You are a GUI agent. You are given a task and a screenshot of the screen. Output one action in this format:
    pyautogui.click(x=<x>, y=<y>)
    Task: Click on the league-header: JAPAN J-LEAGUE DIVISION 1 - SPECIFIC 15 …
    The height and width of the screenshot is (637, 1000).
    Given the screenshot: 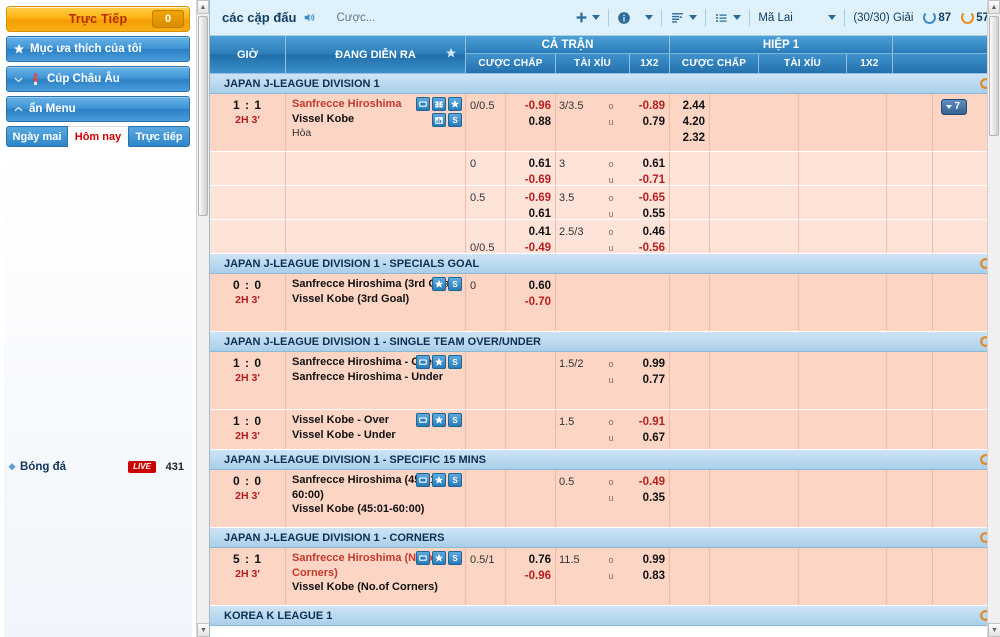 What is the action you would take?
    pyautogui.click(x=605, y=460)
    